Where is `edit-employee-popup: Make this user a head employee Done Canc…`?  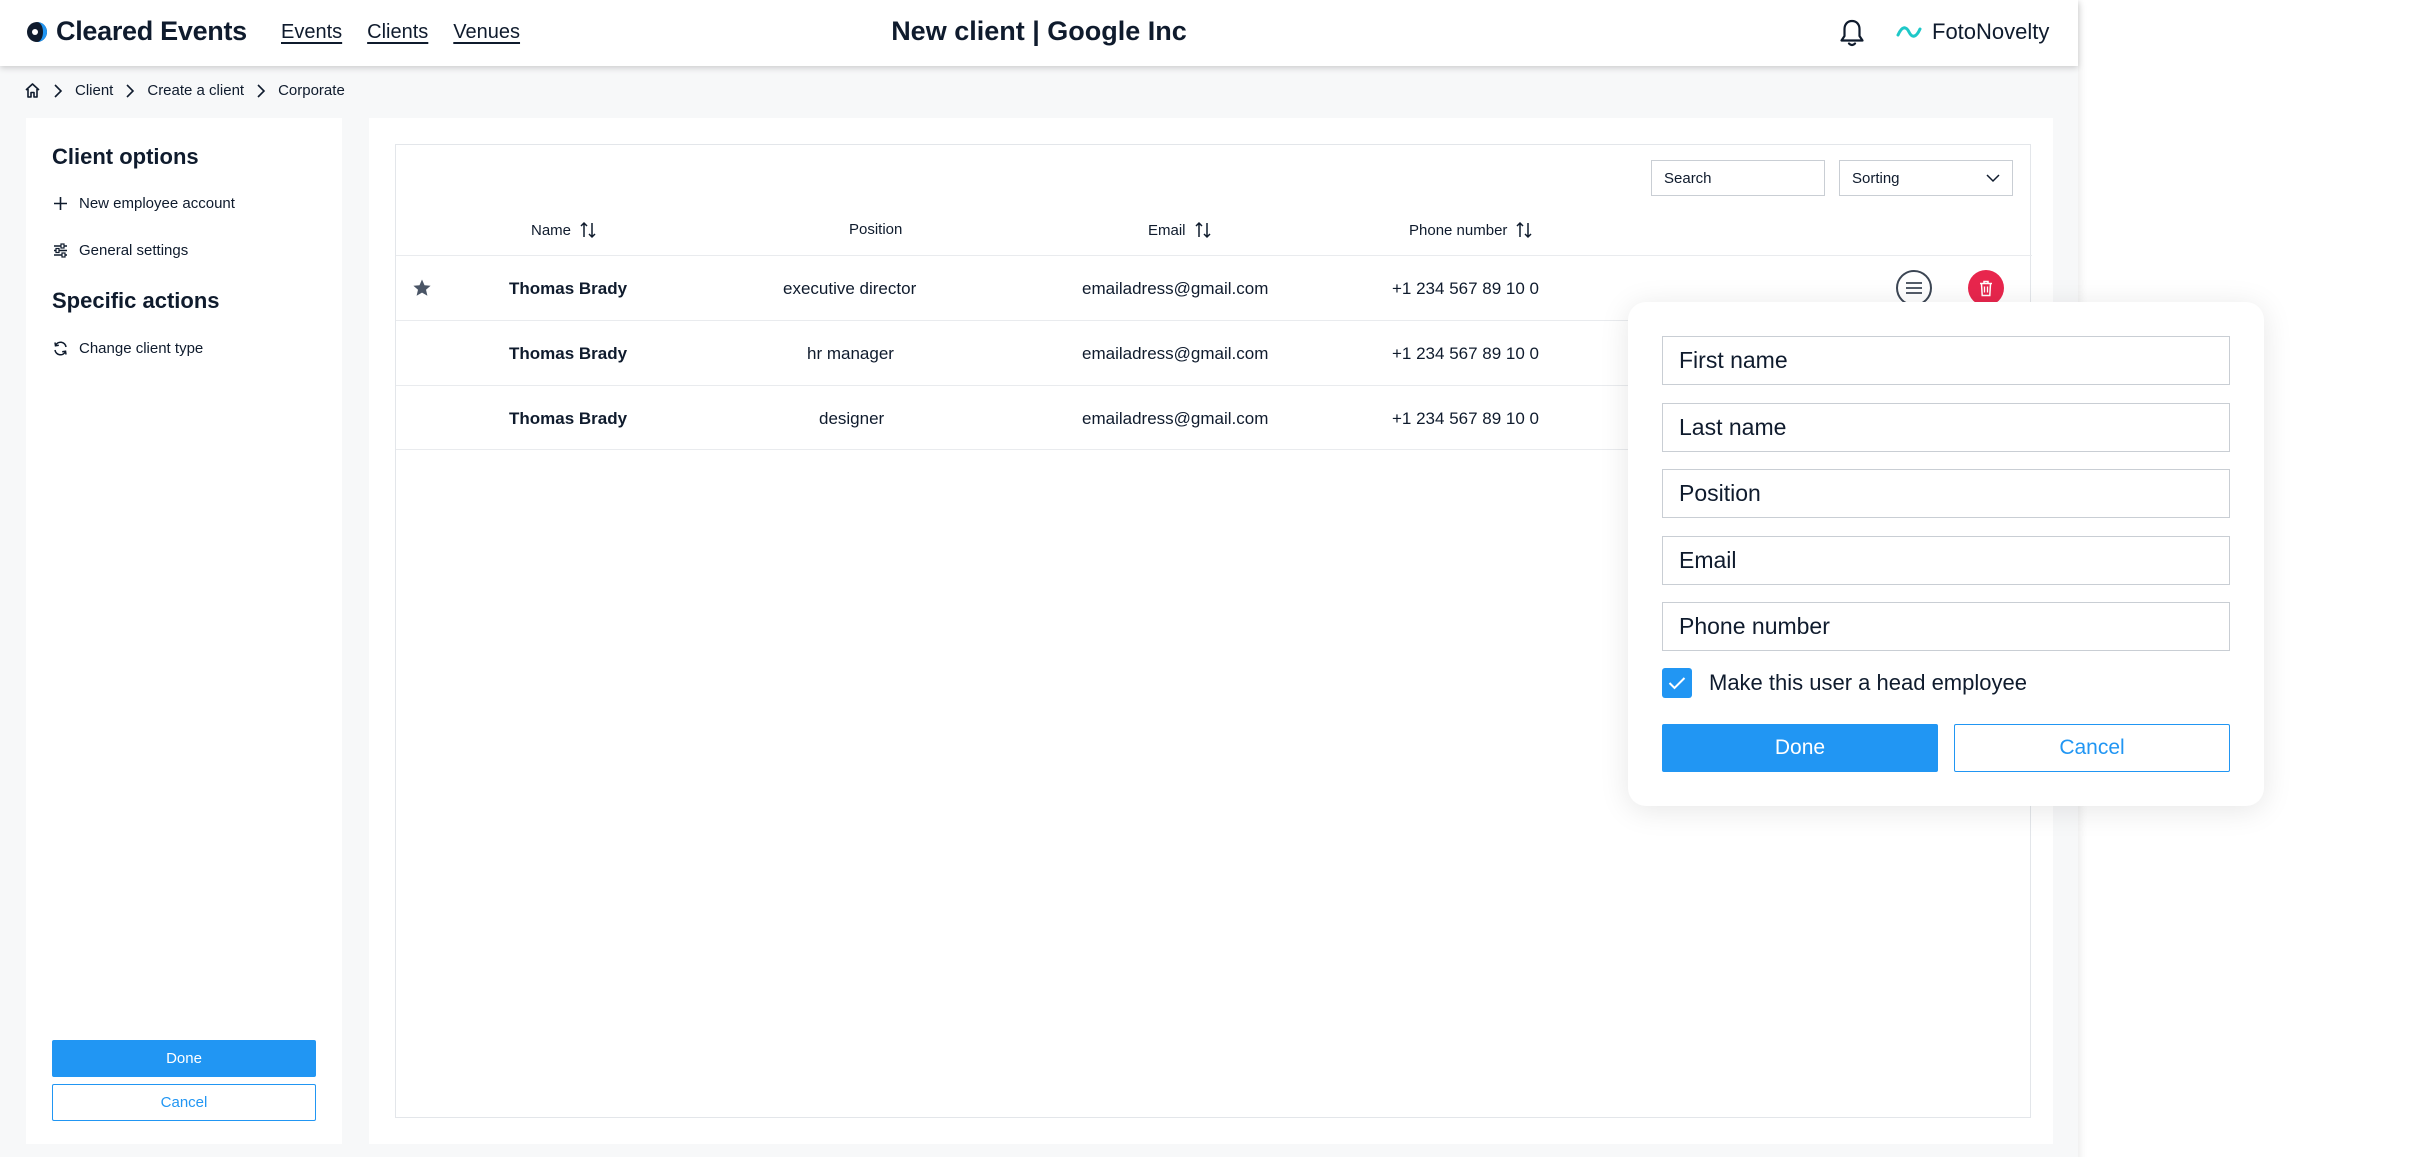
edit-employee-popup: Make this user a head employee Done Canc… is located at coordinates (1946, 554).